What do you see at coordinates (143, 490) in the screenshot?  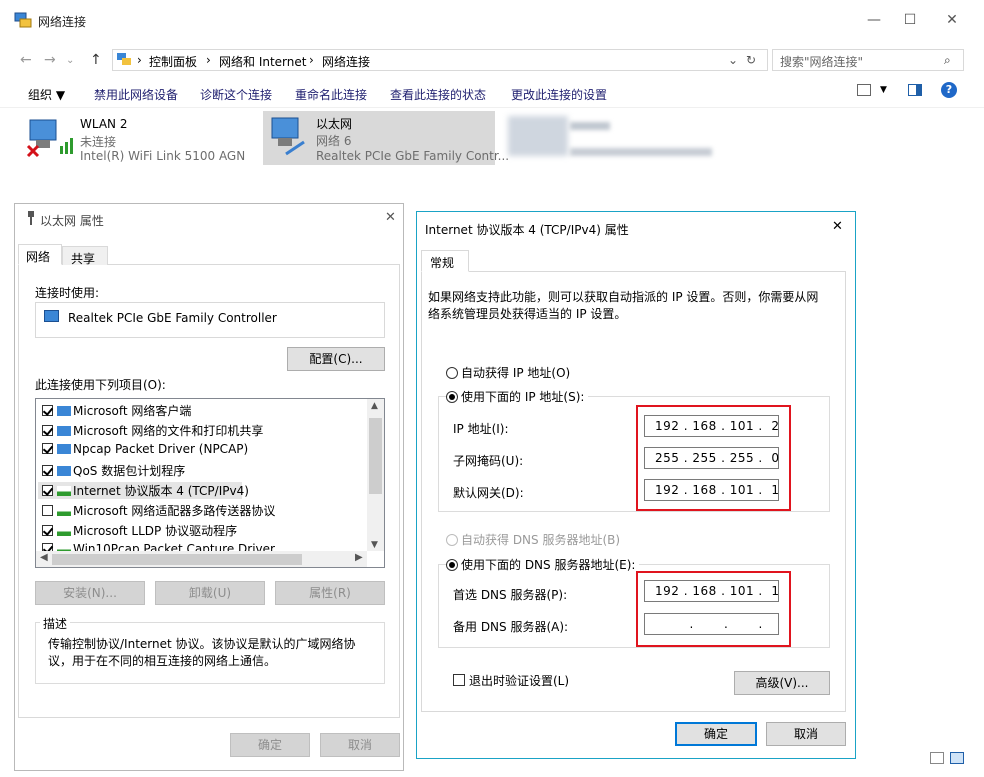 I see `list-item-selected: Internet 协议版本 4 (TCP/IPv4)` at bounding box center [143, 490].